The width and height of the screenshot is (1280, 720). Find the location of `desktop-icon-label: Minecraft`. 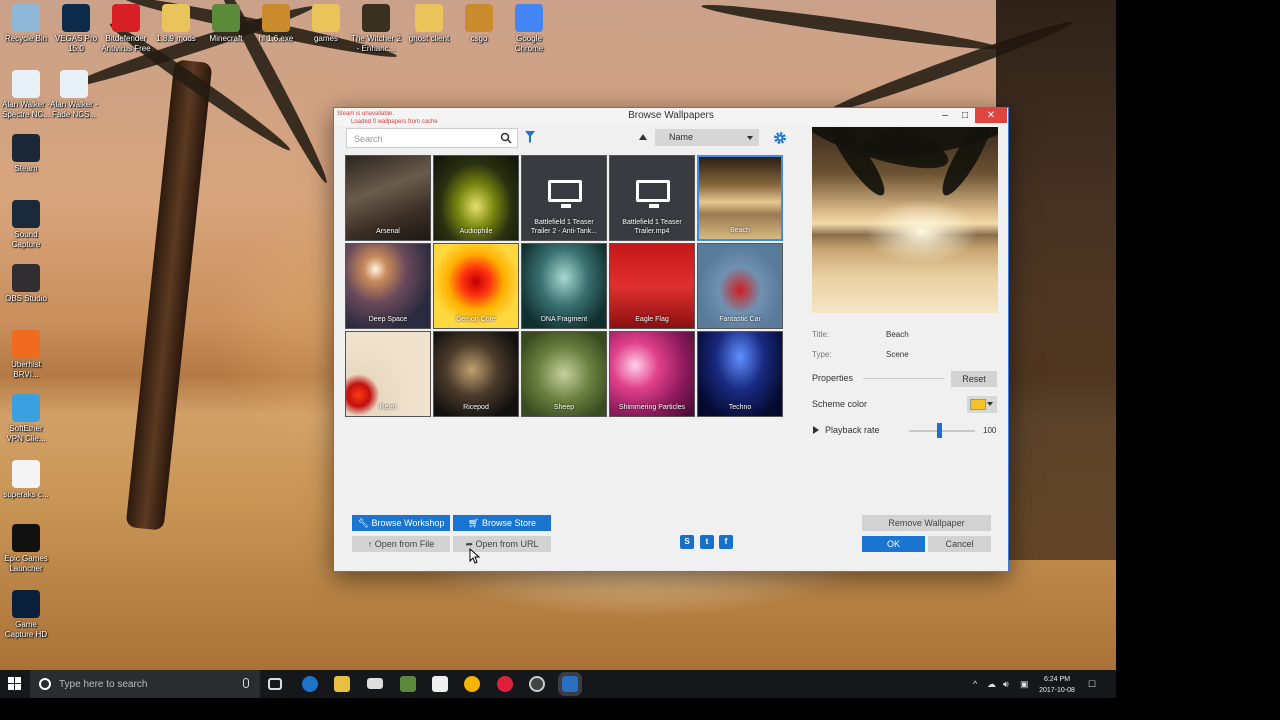

desktop-icon-label: Minecraft is located at coordinates (226, 38).